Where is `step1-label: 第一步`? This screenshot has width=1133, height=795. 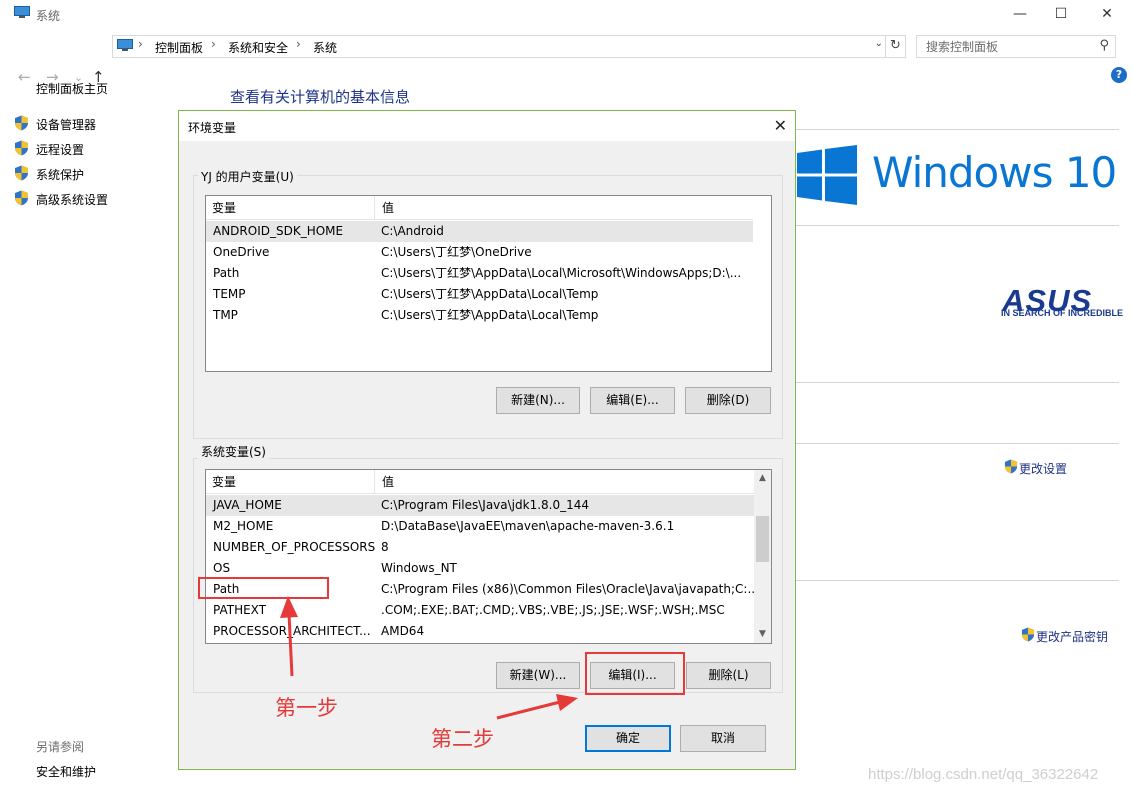 step1-label: 第一步 is located at coordinates (306, 708).